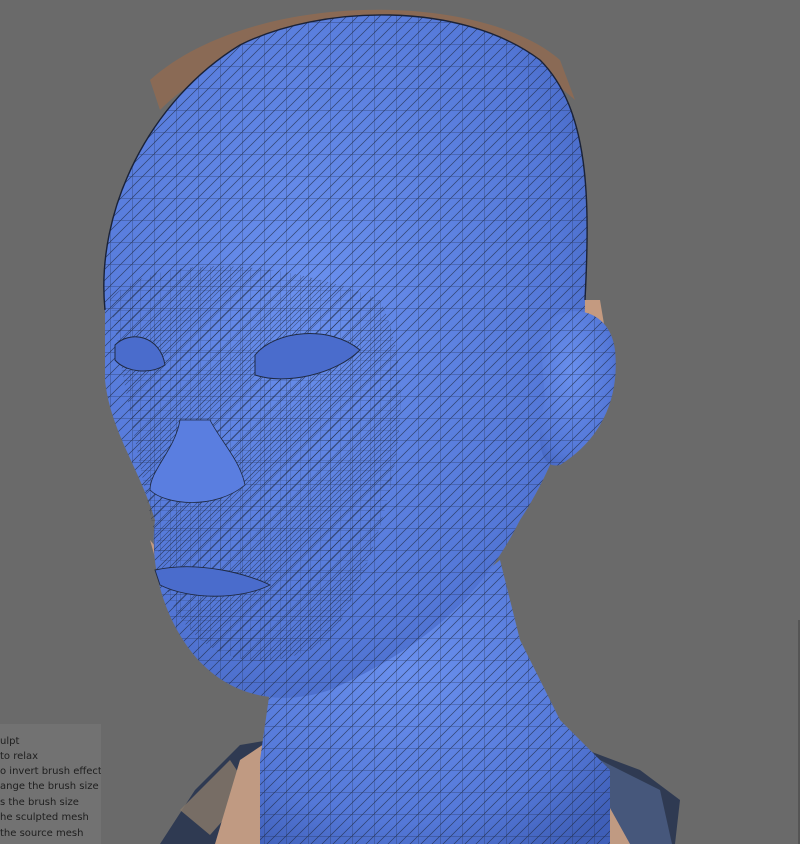 This screenshot has width=800, height=844. What do you see at coordinates (10, 741) in the screenshot?
I see `help-line: ulpt` at bounding box center [10, 741].